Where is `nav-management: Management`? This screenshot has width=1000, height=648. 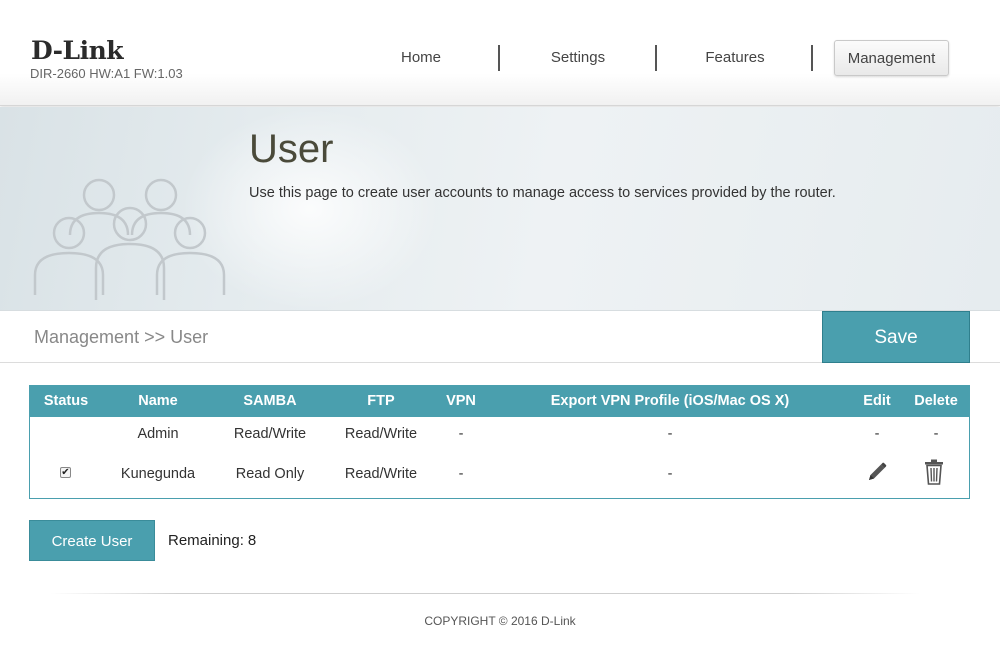 nav-management: Management is located at coordinates (891, 58).